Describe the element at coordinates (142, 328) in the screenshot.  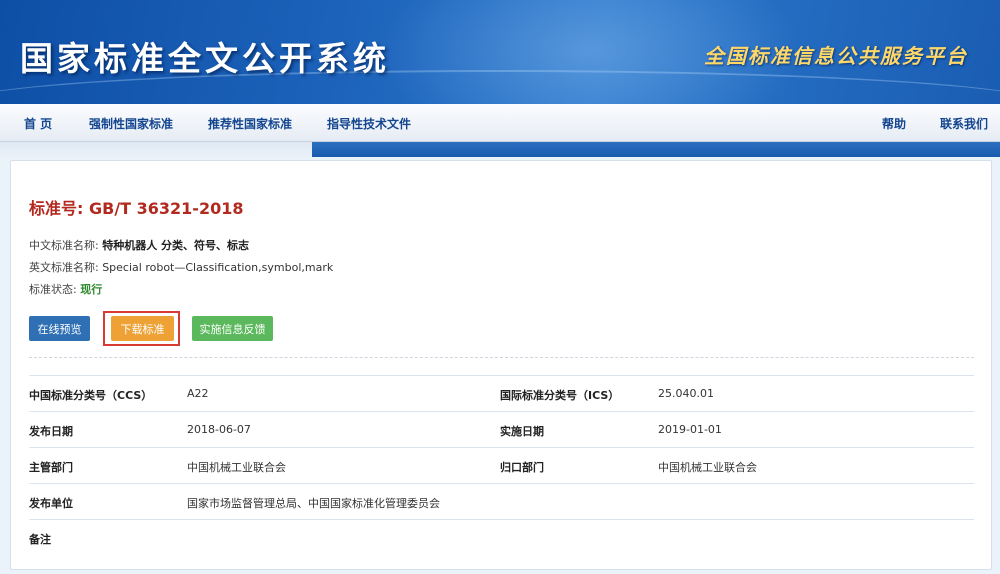
I see `download-standard-button: 下载标准` at that location.